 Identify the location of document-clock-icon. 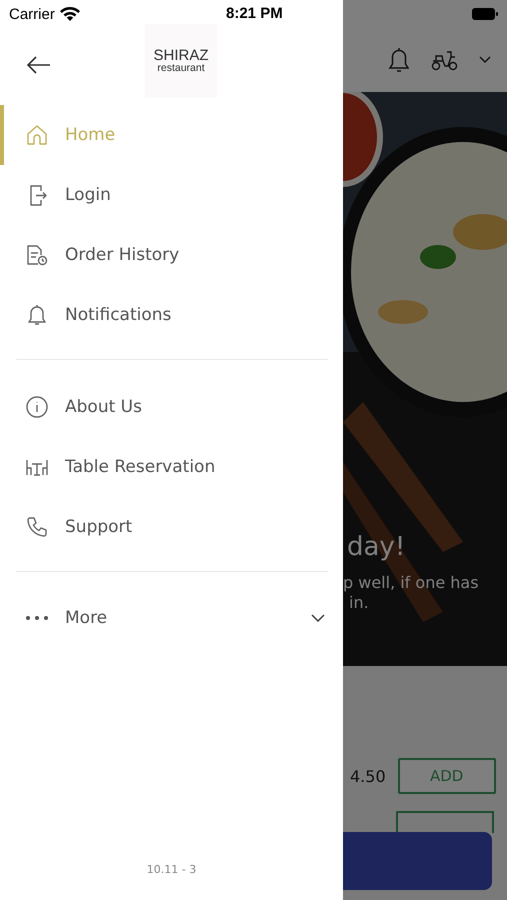
(37, 255).